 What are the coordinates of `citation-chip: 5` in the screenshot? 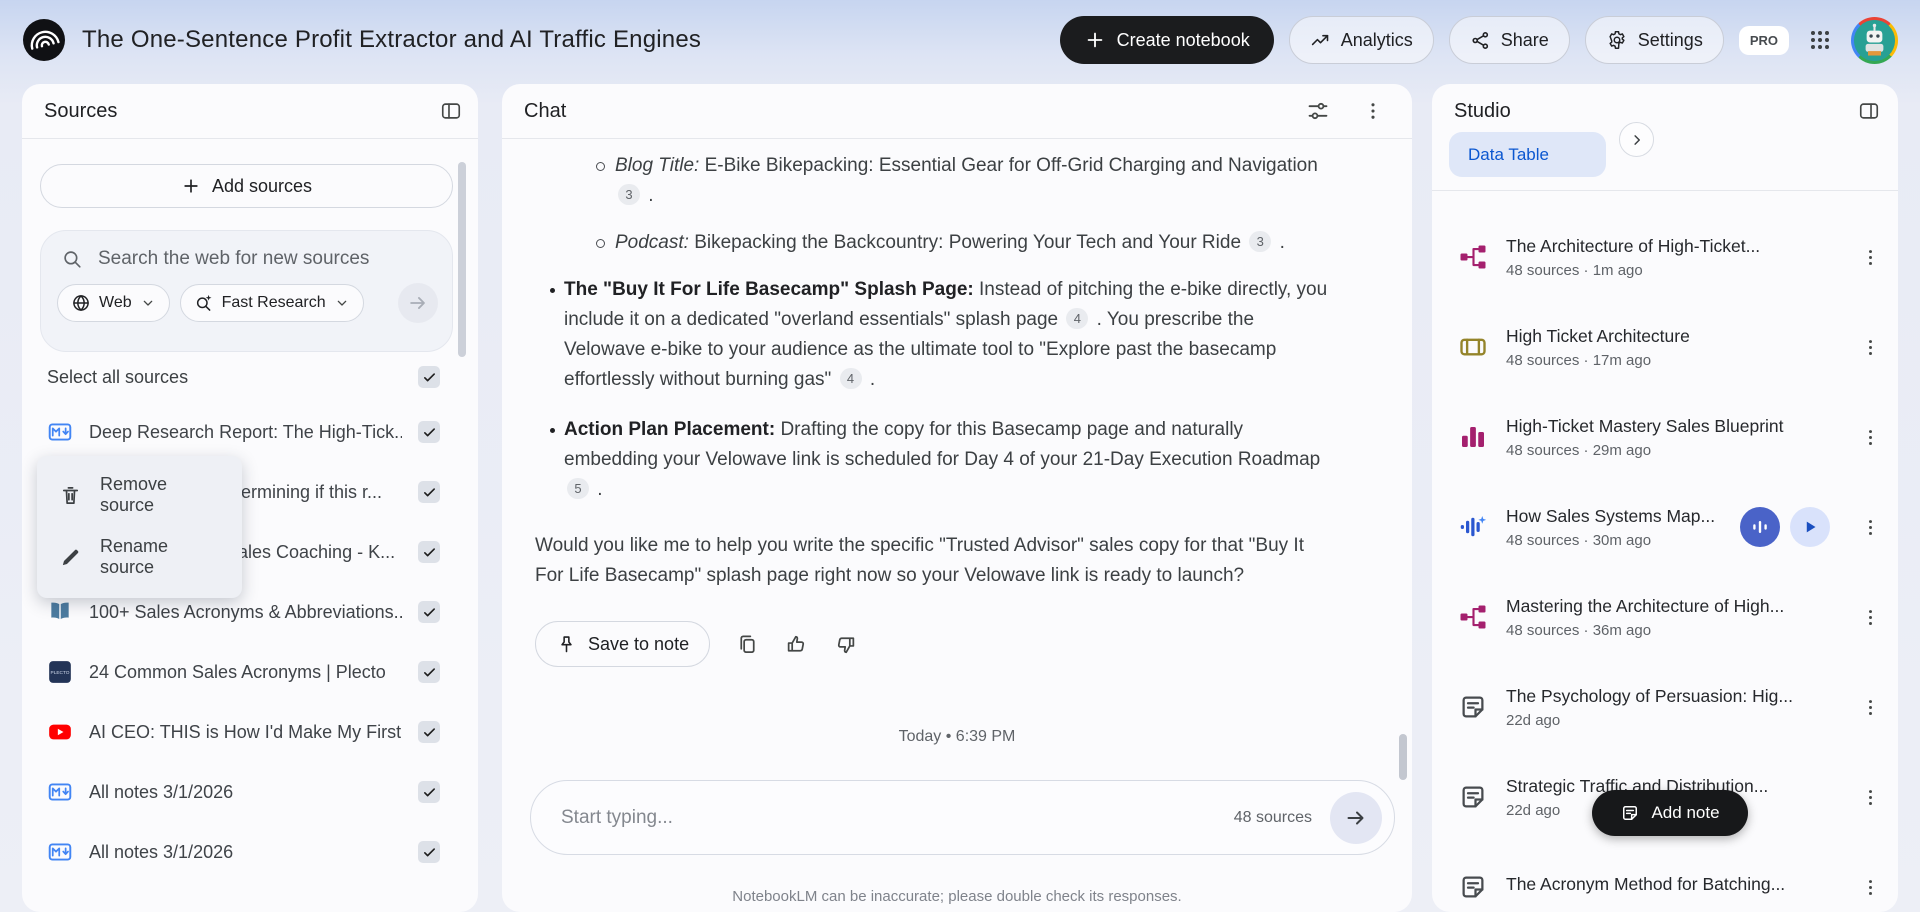 It's located at (578, 488).